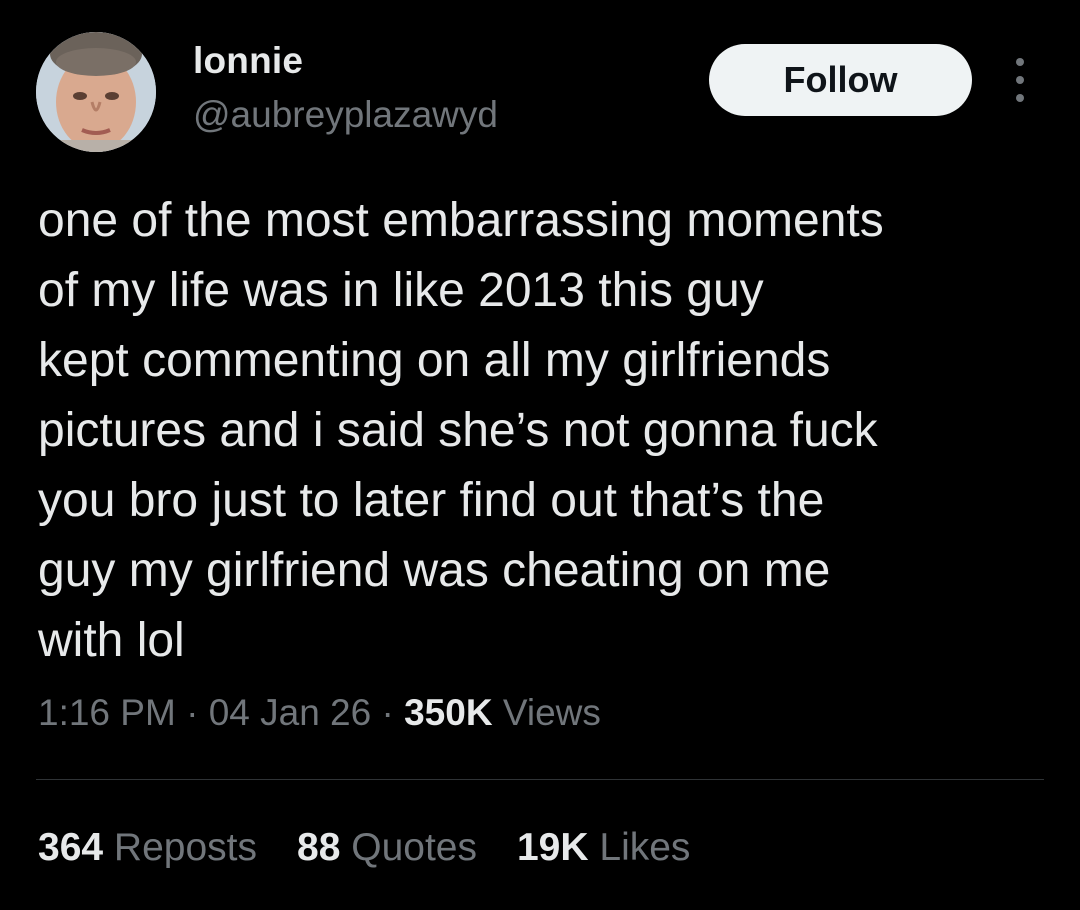  I want to click on author-handle: @aubreyplazawyd, so click(345, 115).